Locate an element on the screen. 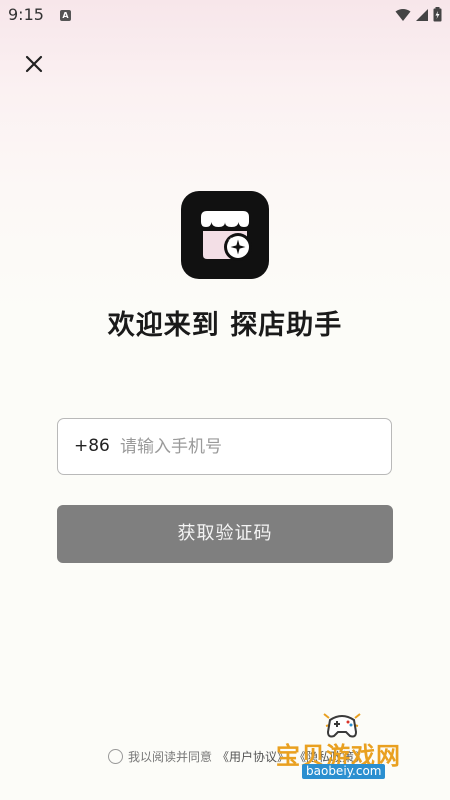  get-code-button: 获取验证码 is located at coordinates (225, 534).